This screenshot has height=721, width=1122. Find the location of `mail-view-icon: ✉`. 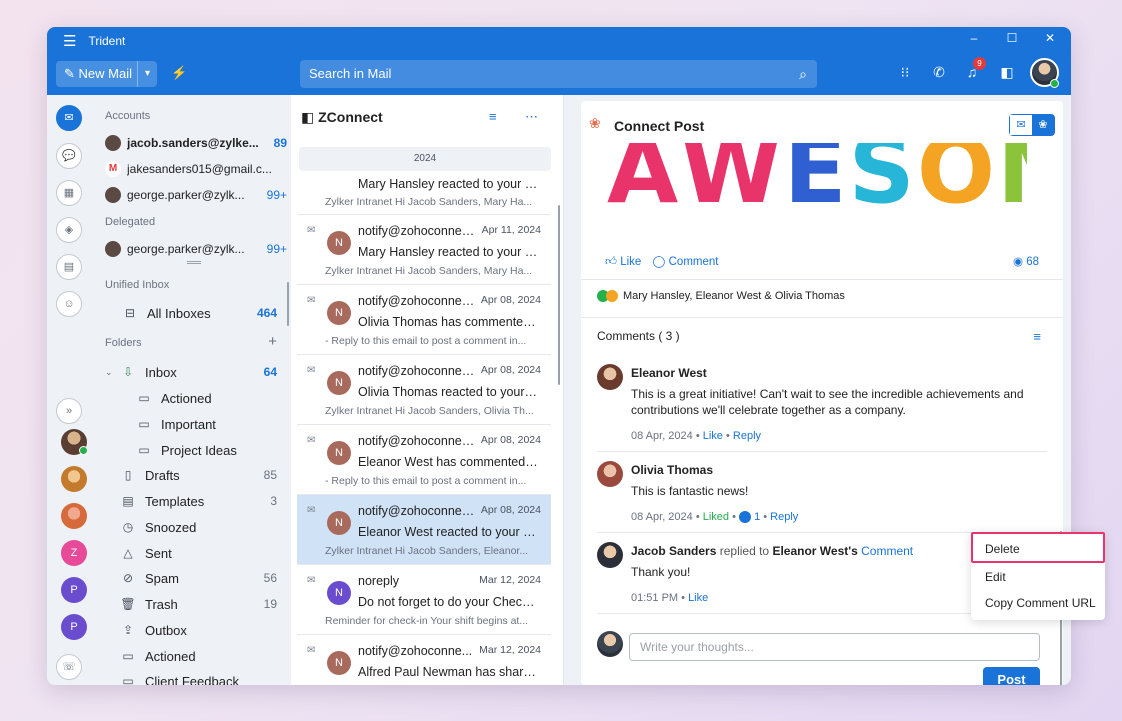

mail-view-icon: ✉ is located at coordinates (1021, 125).